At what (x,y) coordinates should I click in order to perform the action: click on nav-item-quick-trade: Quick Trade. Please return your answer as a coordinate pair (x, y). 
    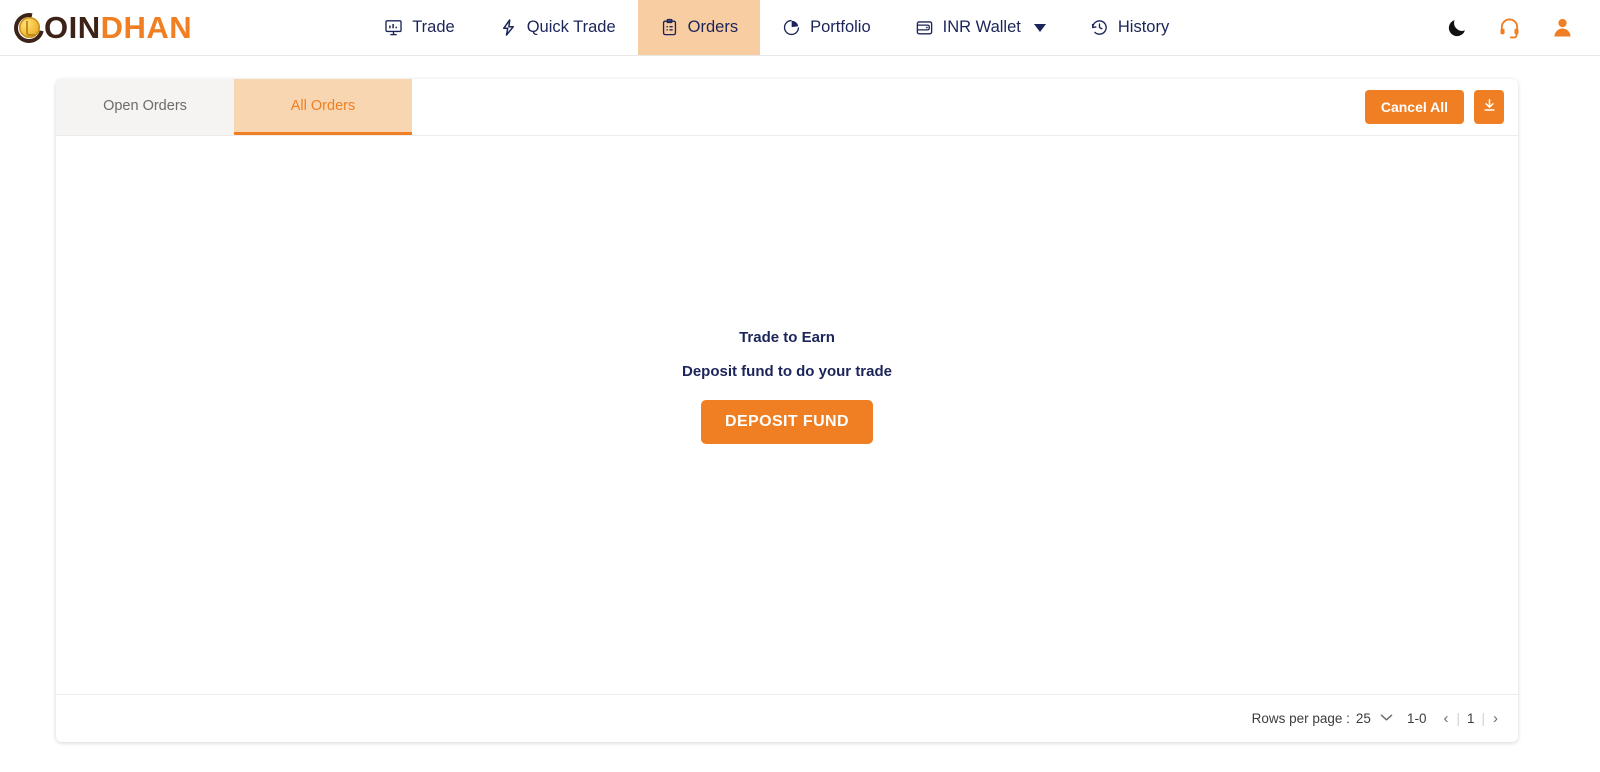
    Looking at the image, I should click on (557, 27).